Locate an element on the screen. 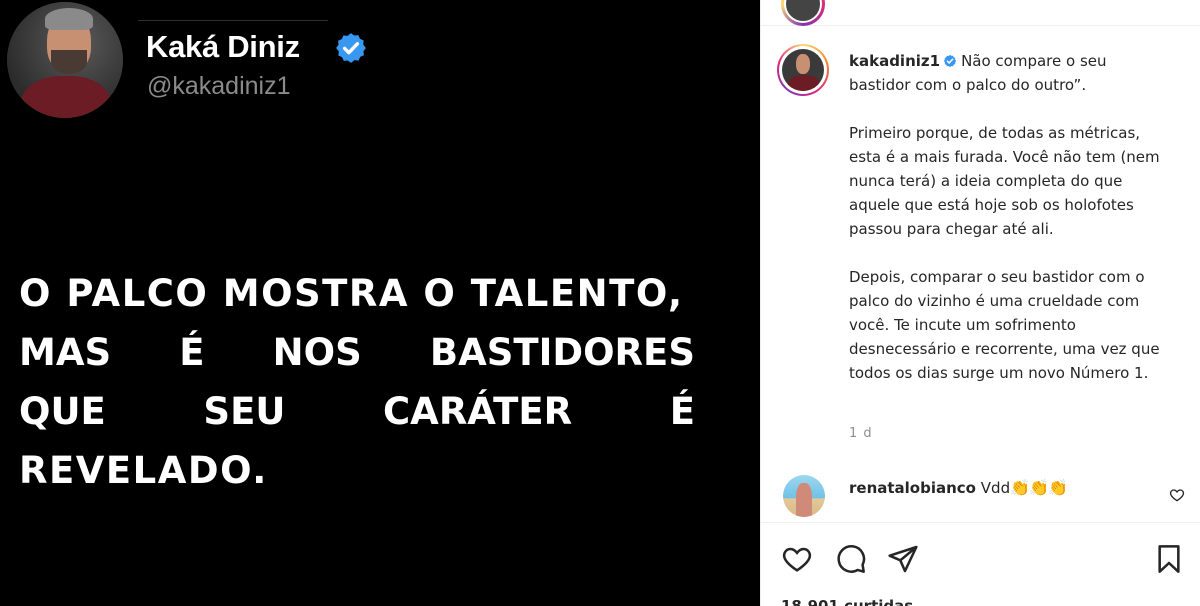 The height and width of the screenshot is (606, 1200). author-avatar is located at coordinates (65, 60).